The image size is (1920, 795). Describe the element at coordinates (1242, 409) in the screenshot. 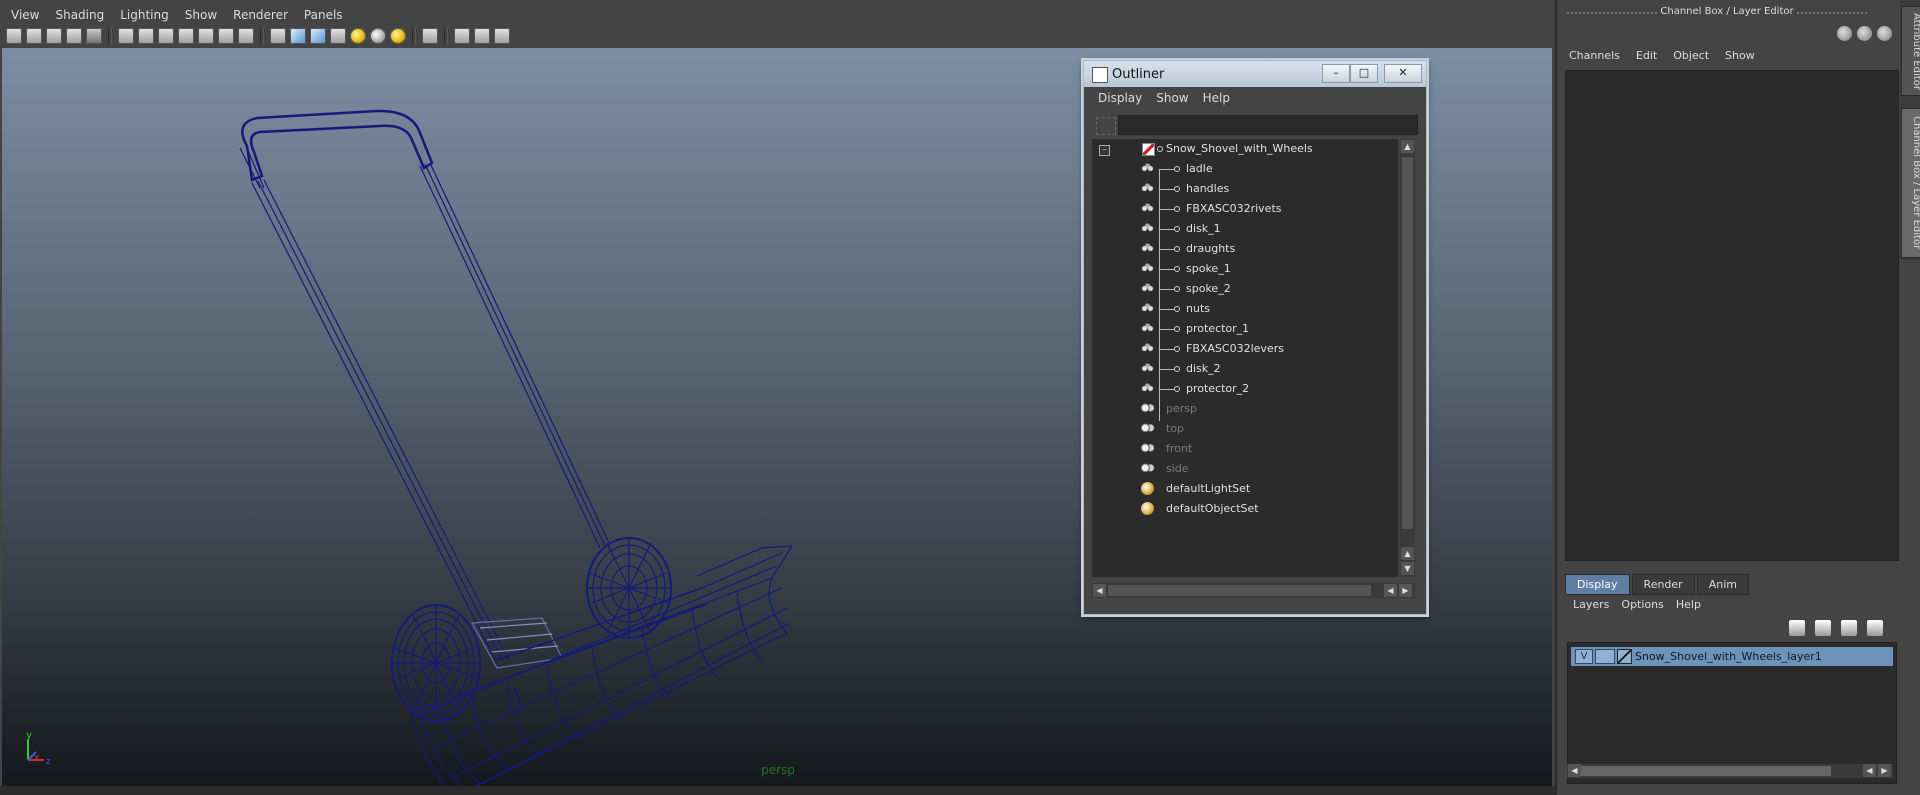

I see `tree-item-camera: persp` at that location.